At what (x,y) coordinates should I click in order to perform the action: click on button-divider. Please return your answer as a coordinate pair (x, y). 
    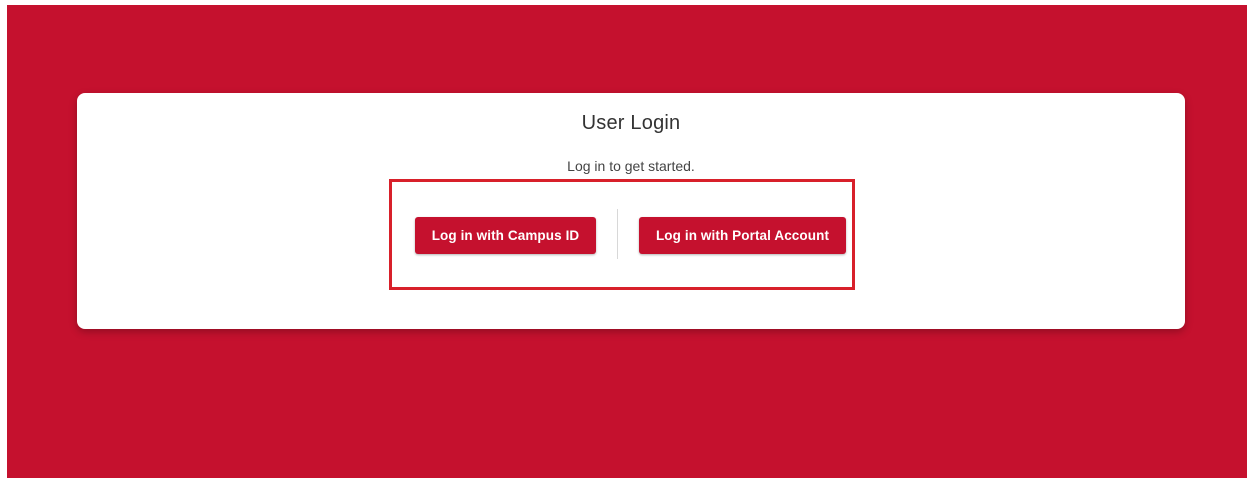
    Looking at the image, I should click on (617, 234).